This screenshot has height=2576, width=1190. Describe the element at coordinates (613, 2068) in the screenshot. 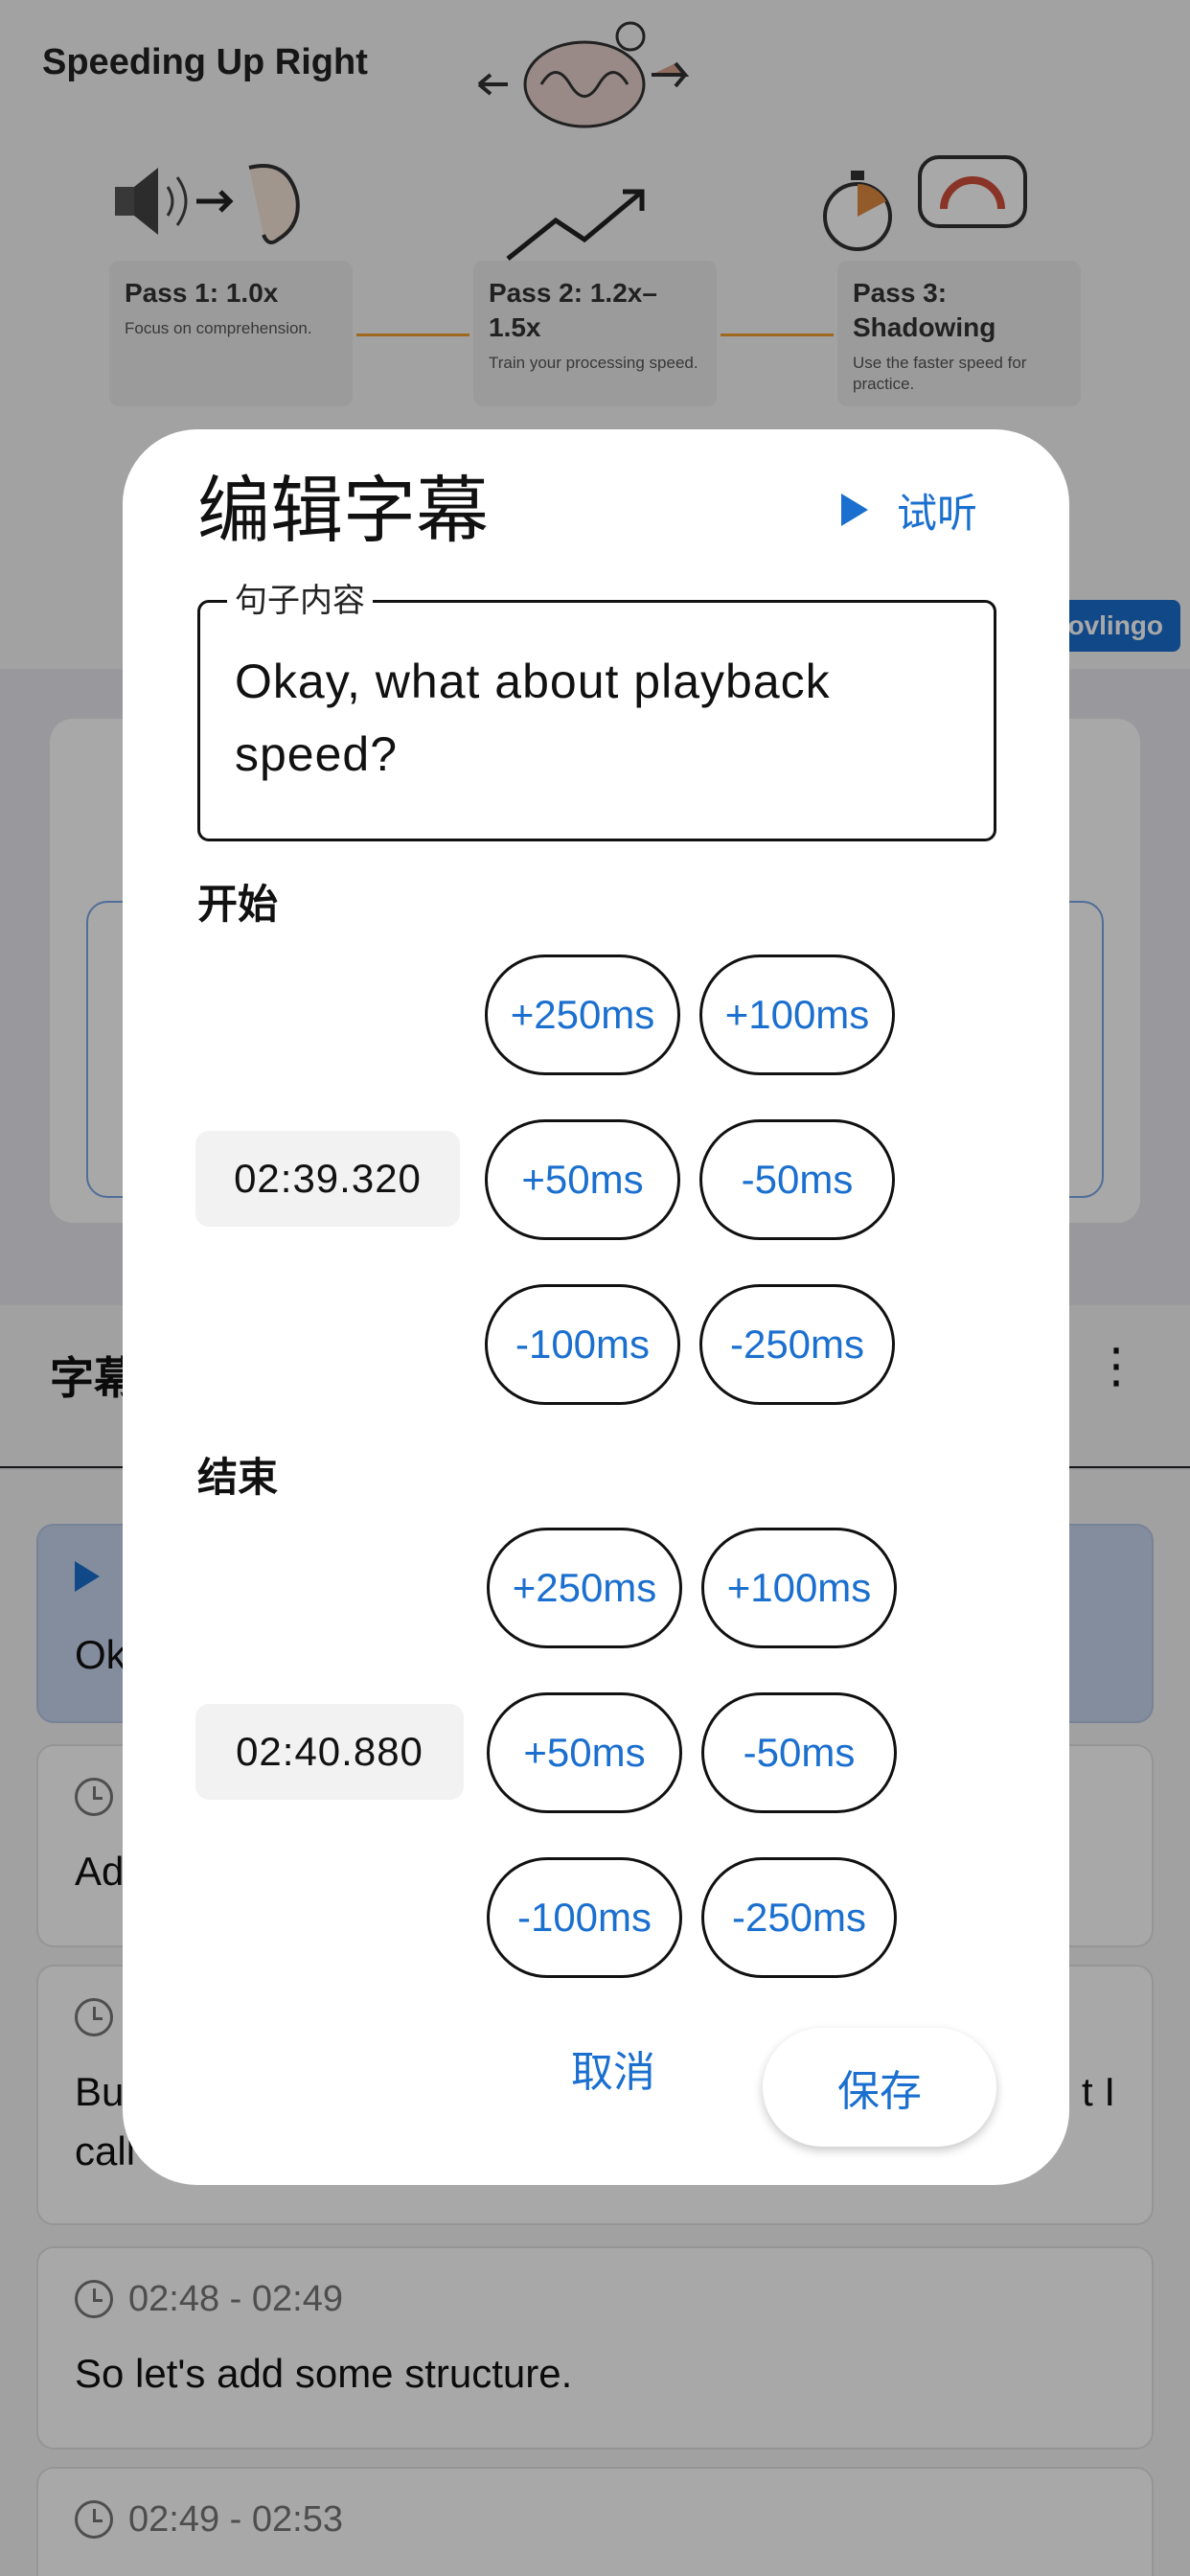

I see `cancel-button: 取消` at that location.